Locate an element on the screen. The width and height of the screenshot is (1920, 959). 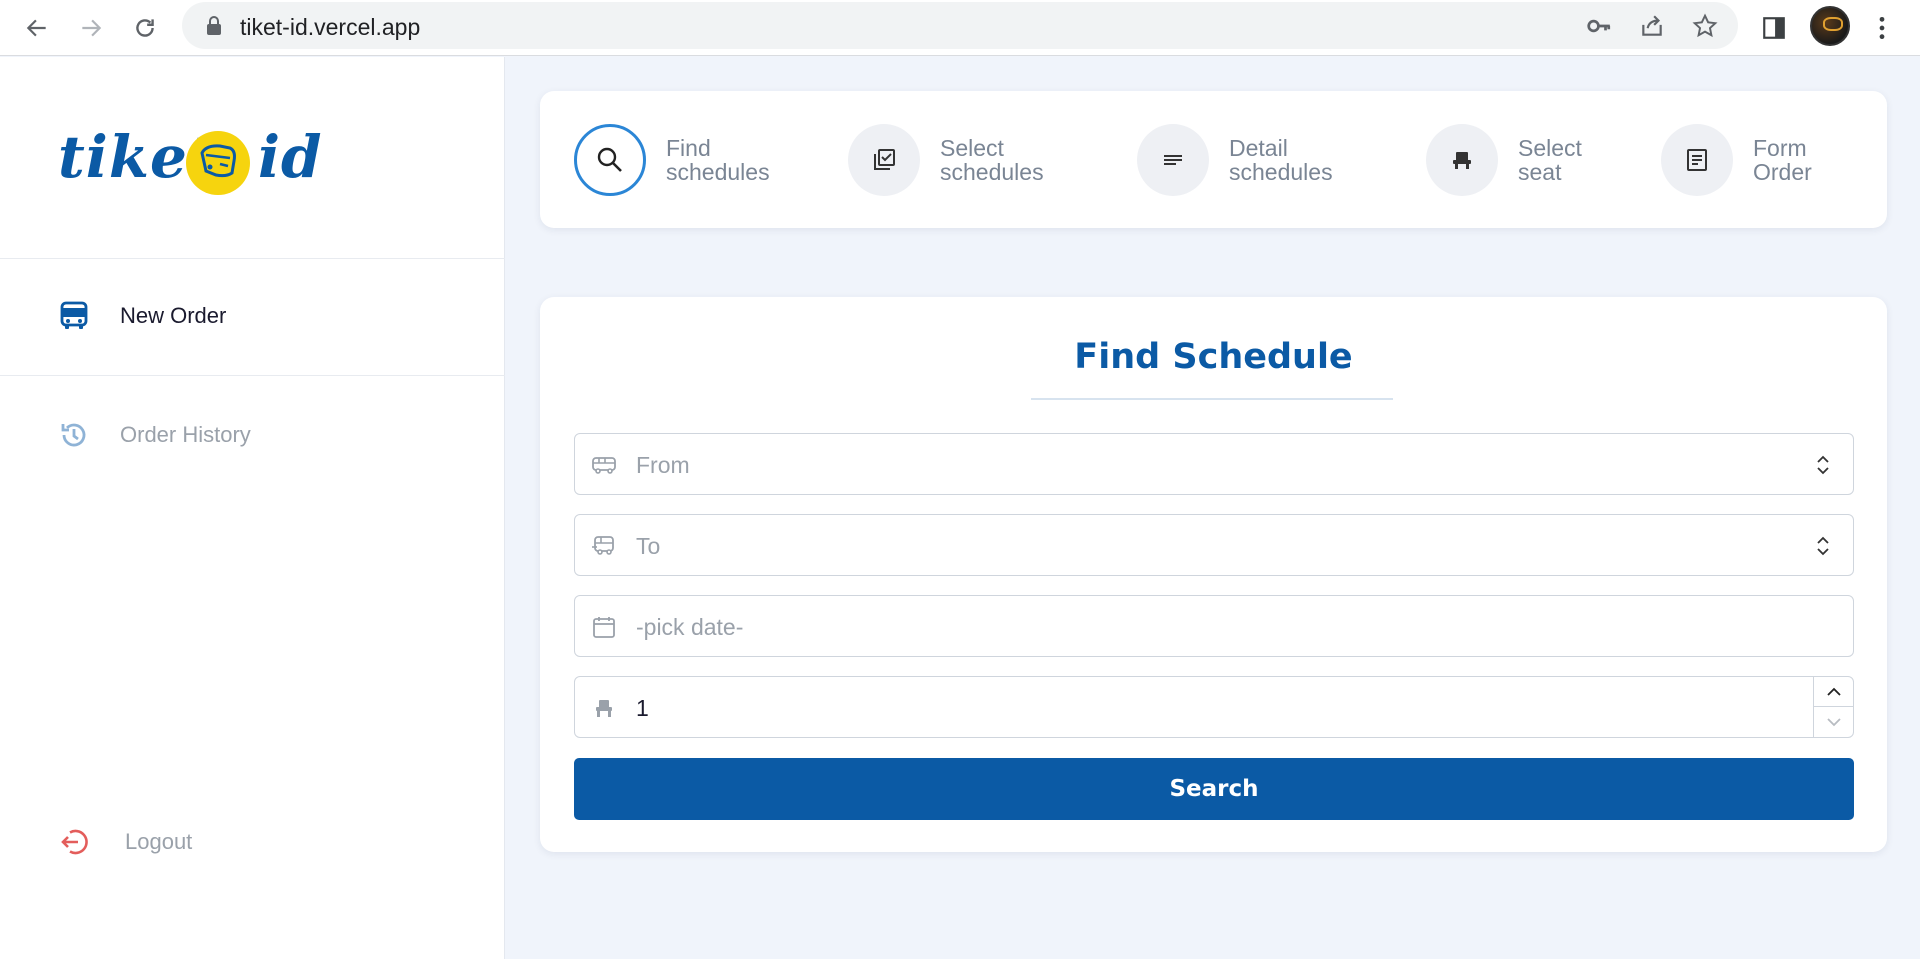
checkbox-icon is located at coordinates (884, 159).